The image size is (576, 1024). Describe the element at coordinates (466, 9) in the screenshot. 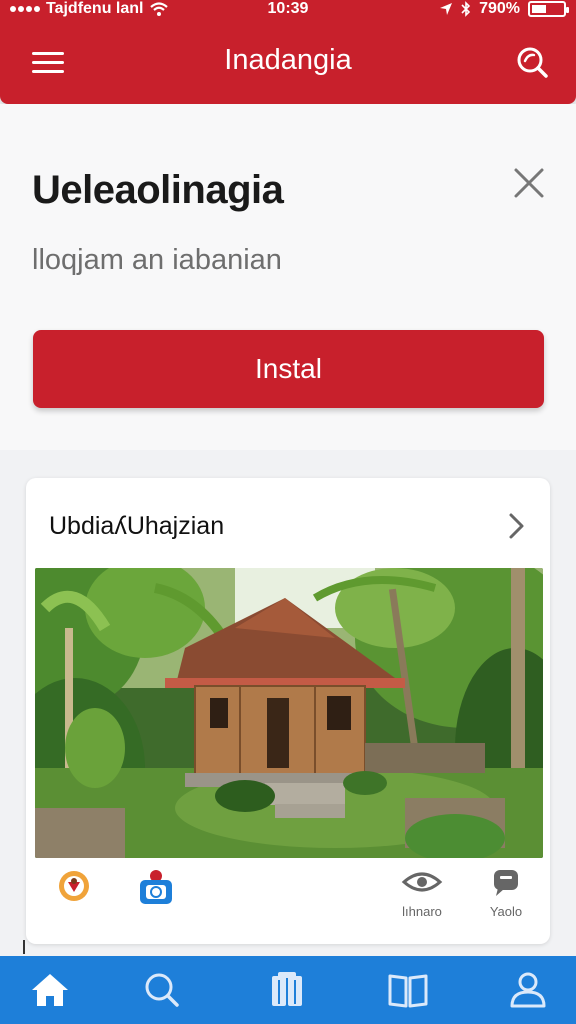

I see `bluetooth-icon` at that location.